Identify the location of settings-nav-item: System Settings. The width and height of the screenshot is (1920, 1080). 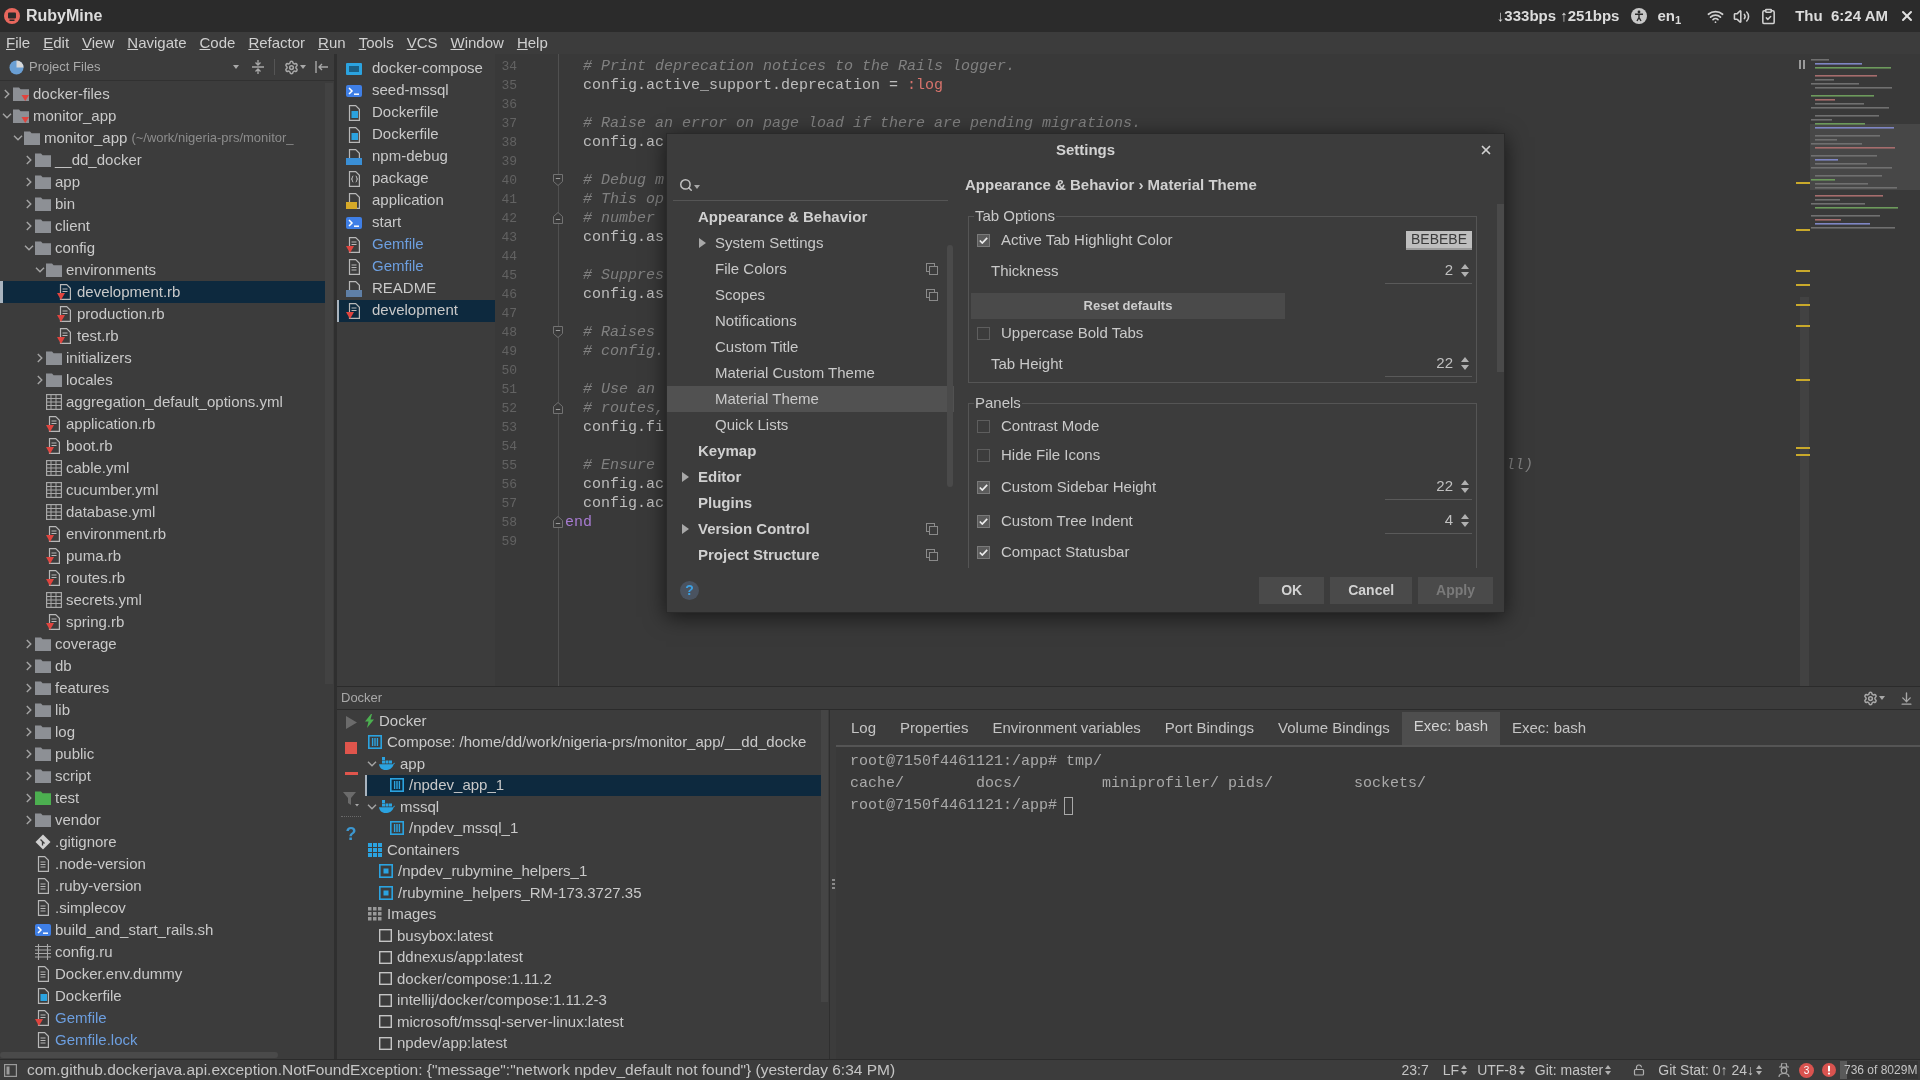
(810, 243).